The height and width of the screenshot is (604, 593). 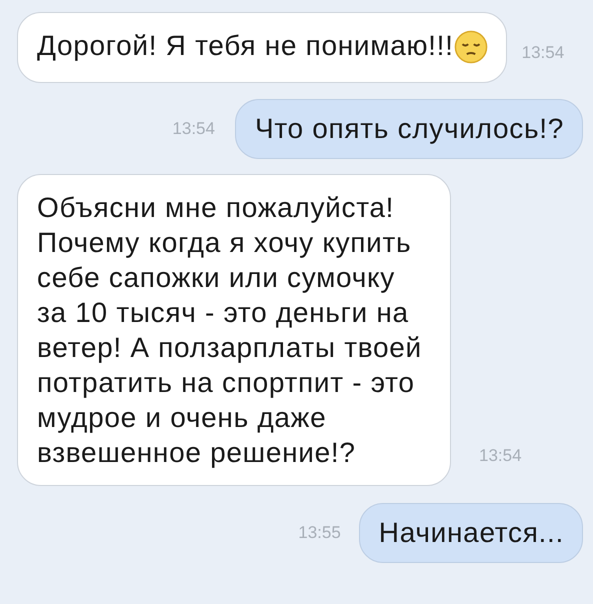 I want to click on message-text: Дорогой! Я тебя не понимаю!!!, so click(x=245, y=46).